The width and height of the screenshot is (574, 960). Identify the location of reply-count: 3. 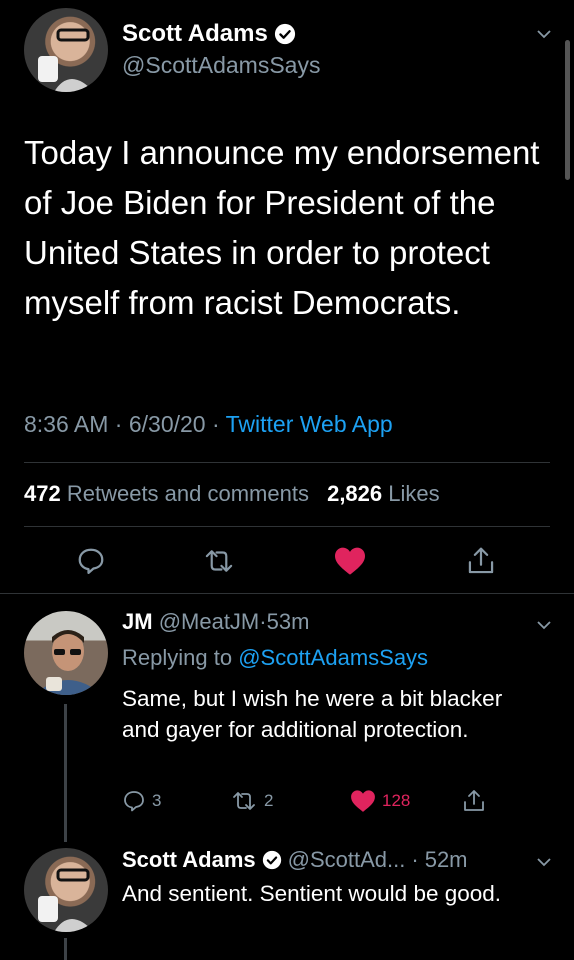
(157, 800).